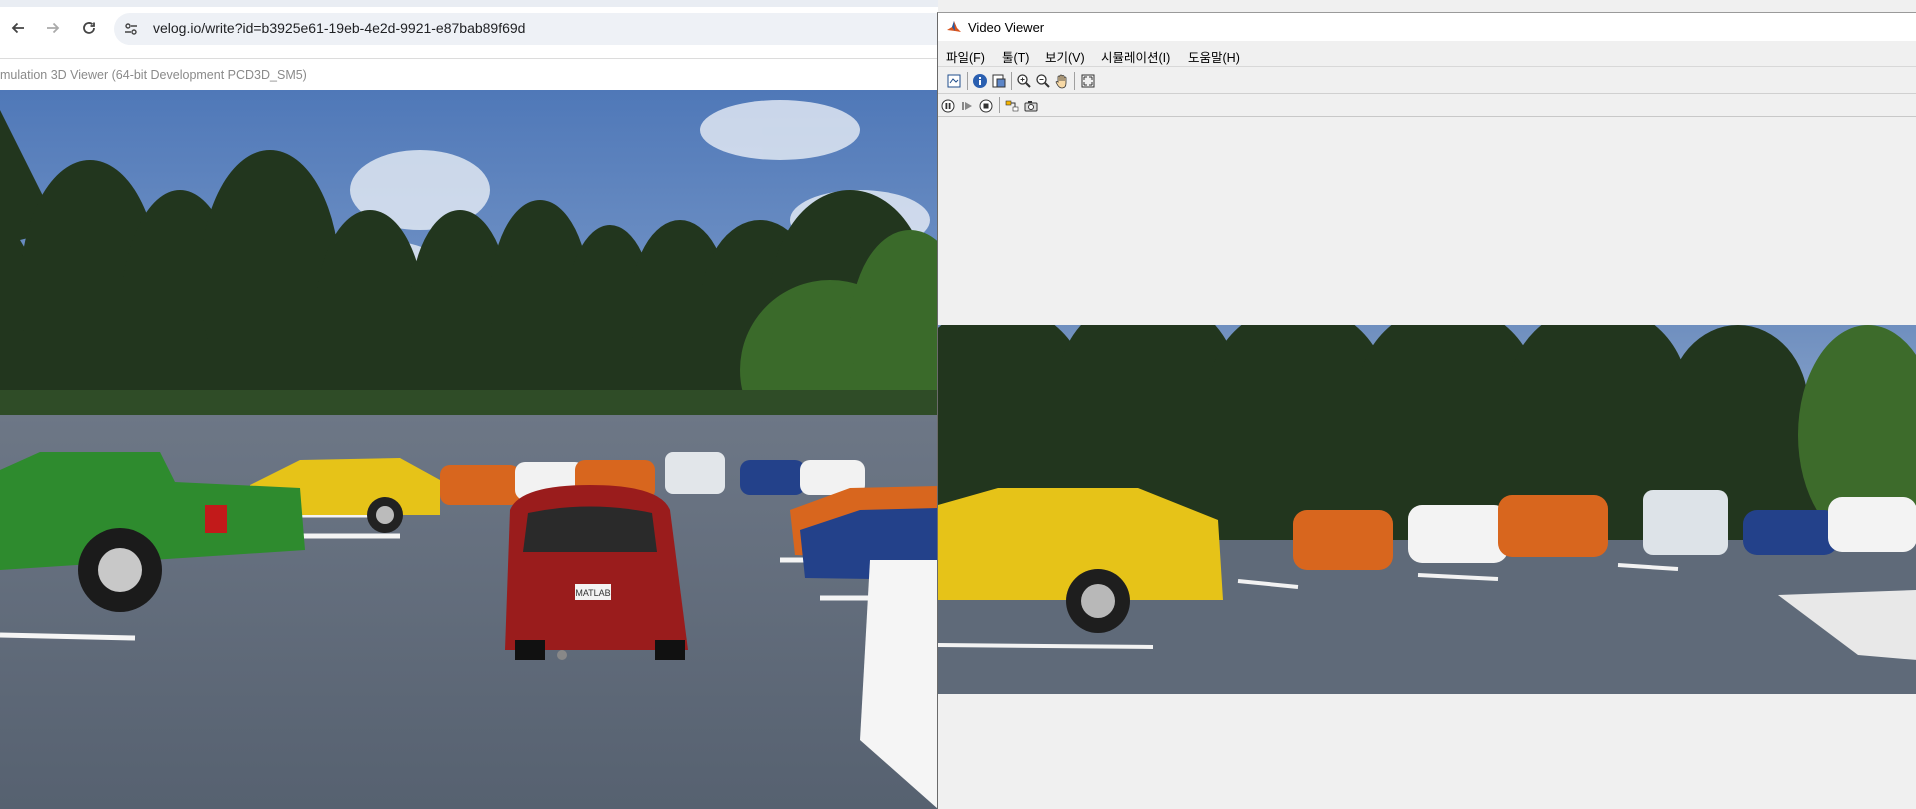  I want to click on playback-toolbar, so click(1427, 106).